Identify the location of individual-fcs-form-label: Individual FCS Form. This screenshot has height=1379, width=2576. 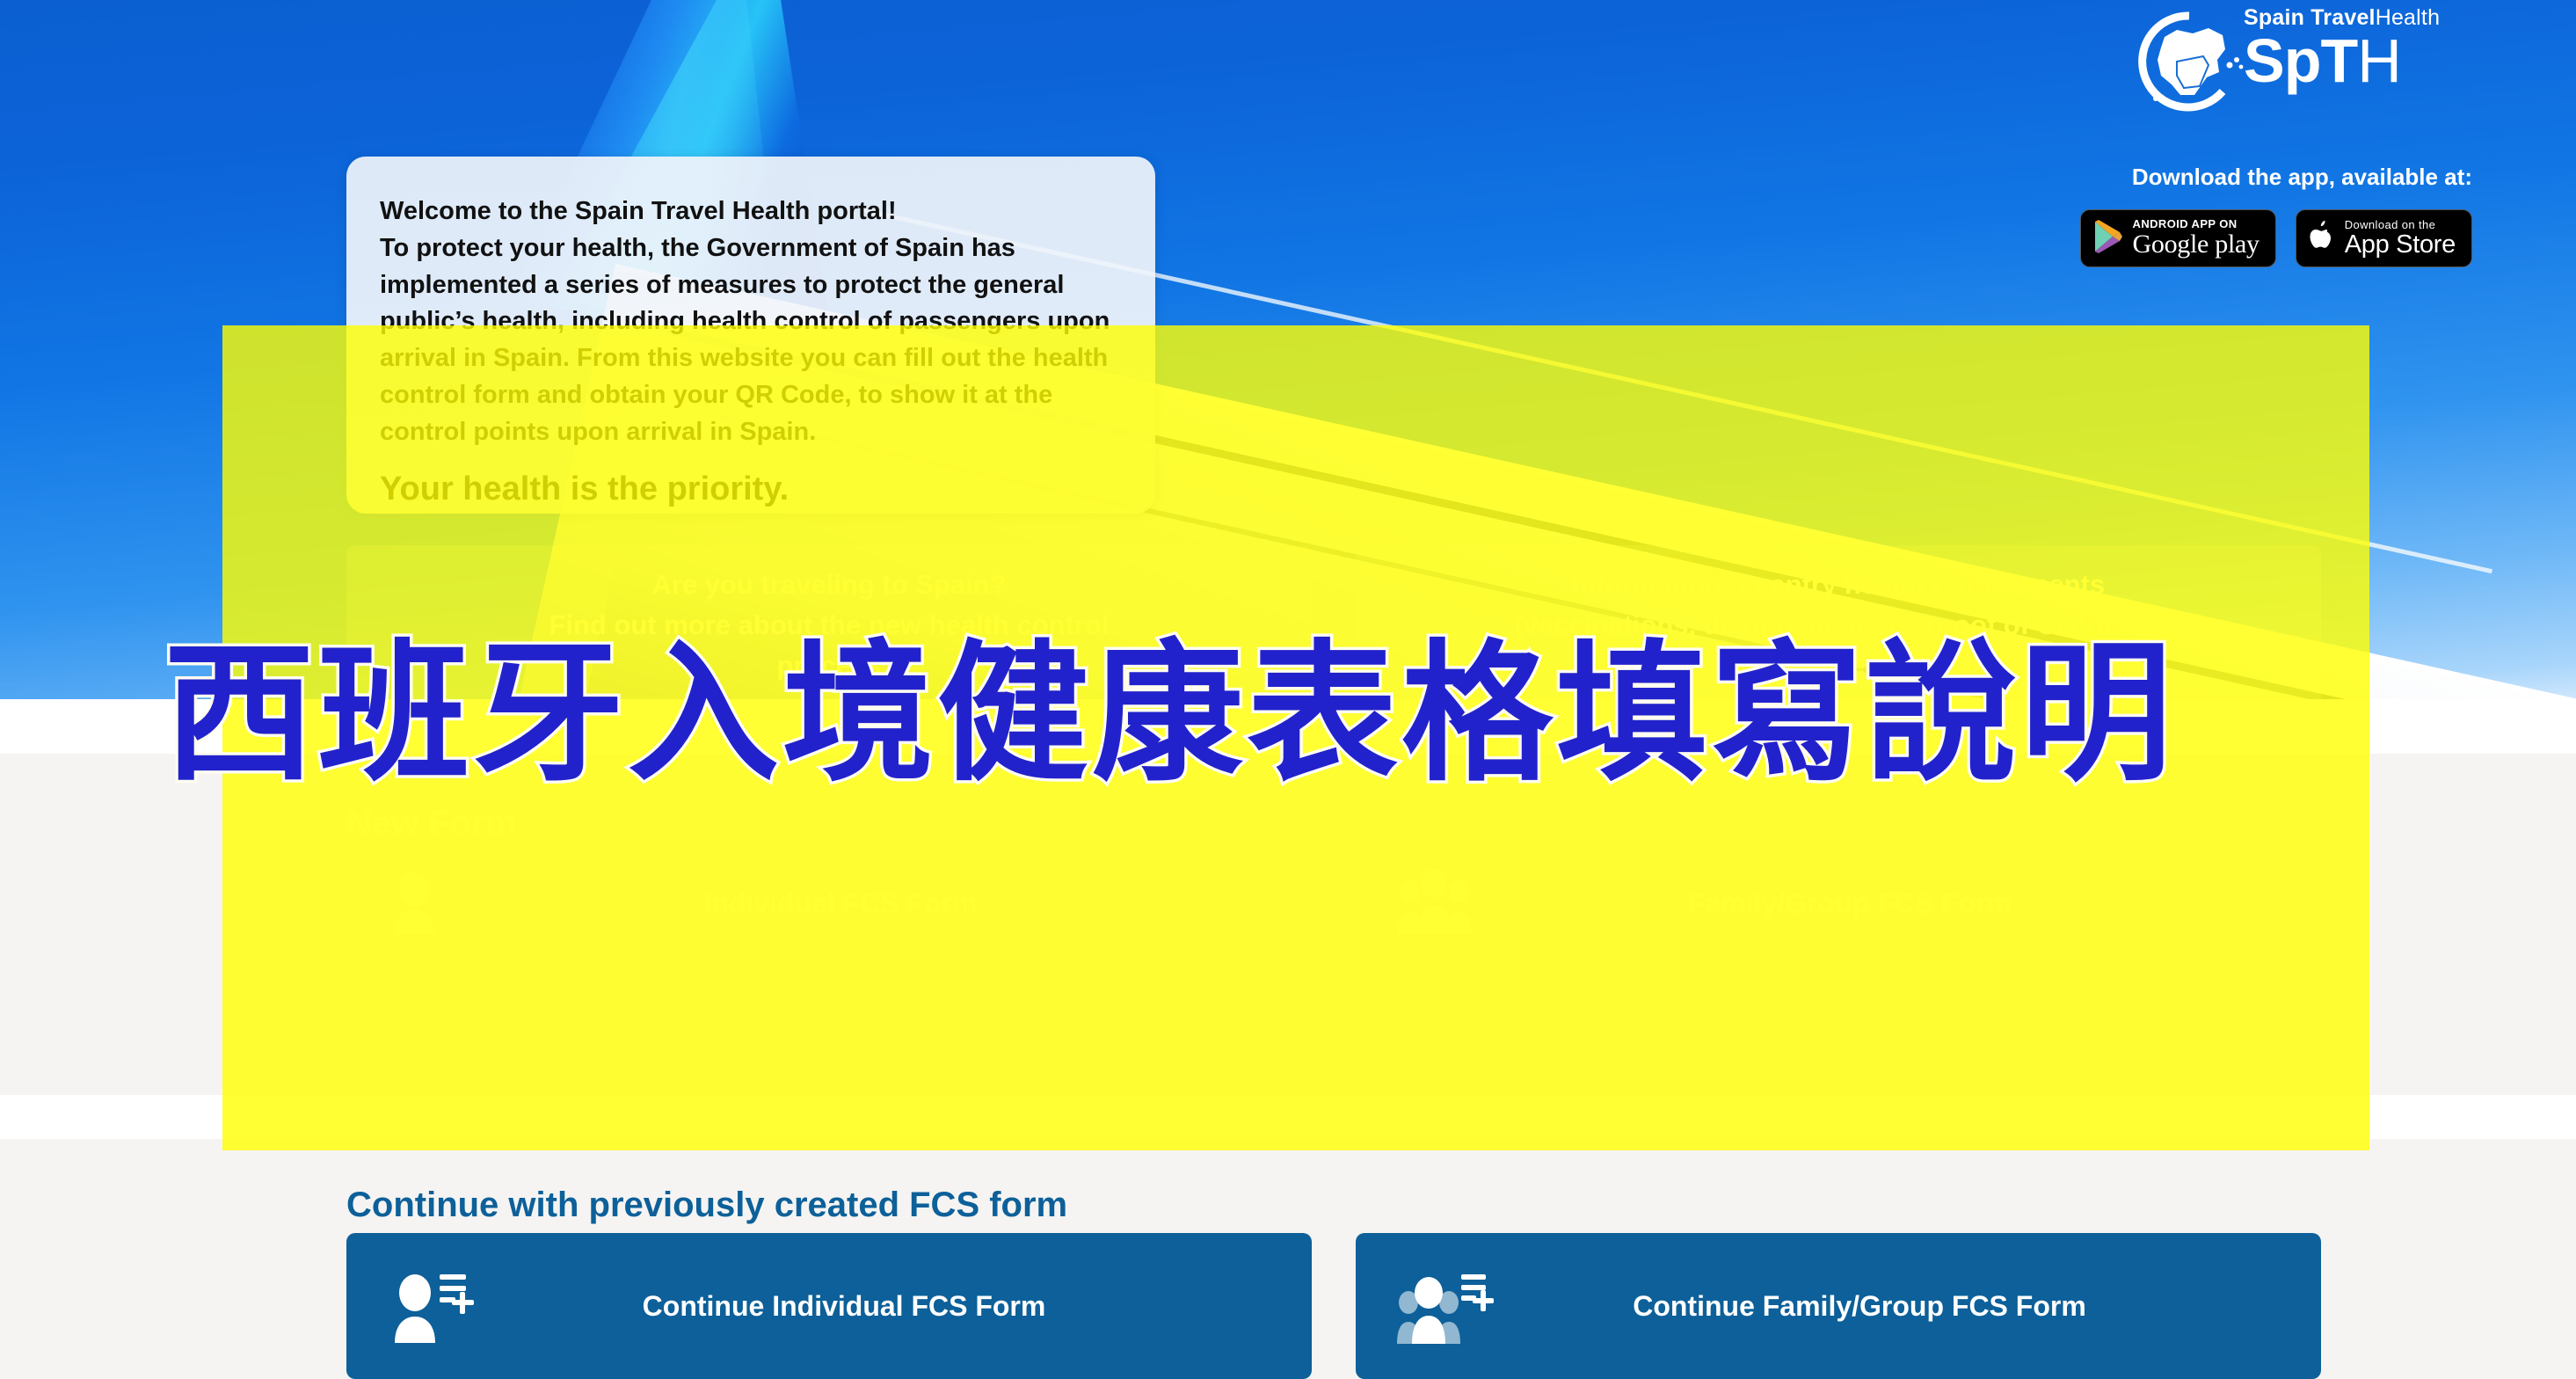
(840, 902).